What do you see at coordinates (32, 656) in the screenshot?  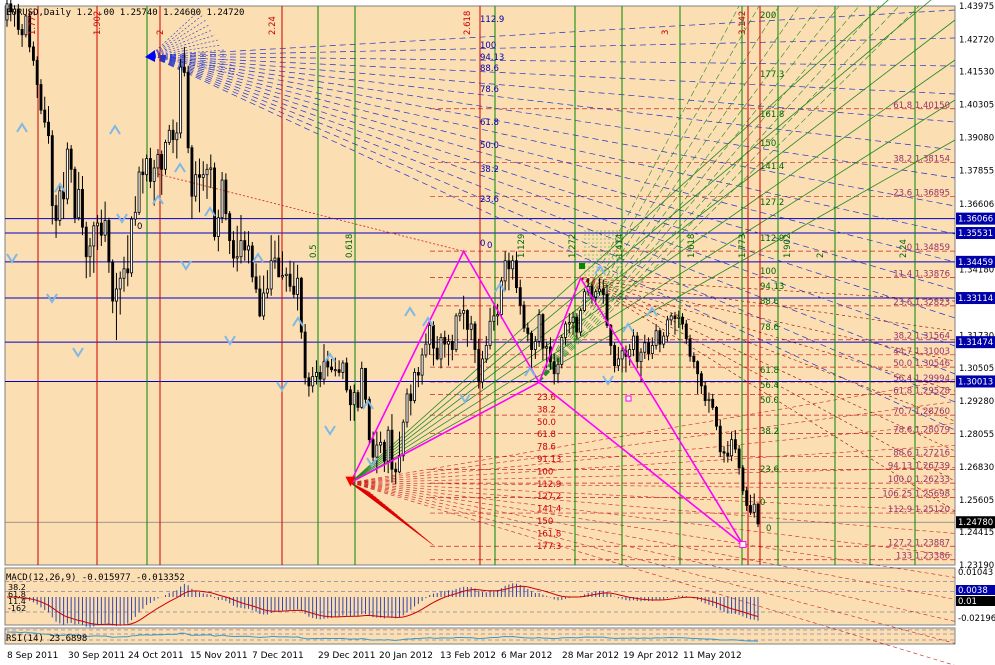 I see `date-tick-label: 8 Sep 2011` at bounding box center [32, 656].